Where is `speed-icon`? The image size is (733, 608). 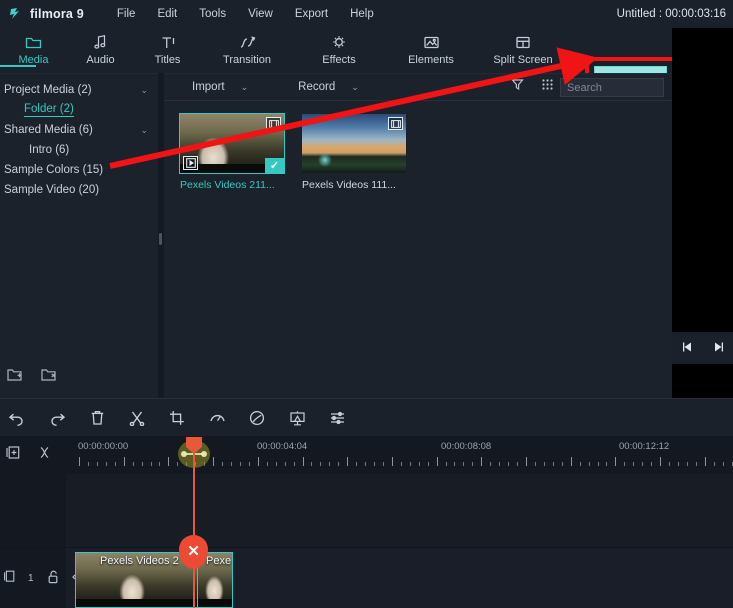 speed-icon is located at coordinates (217, 418).